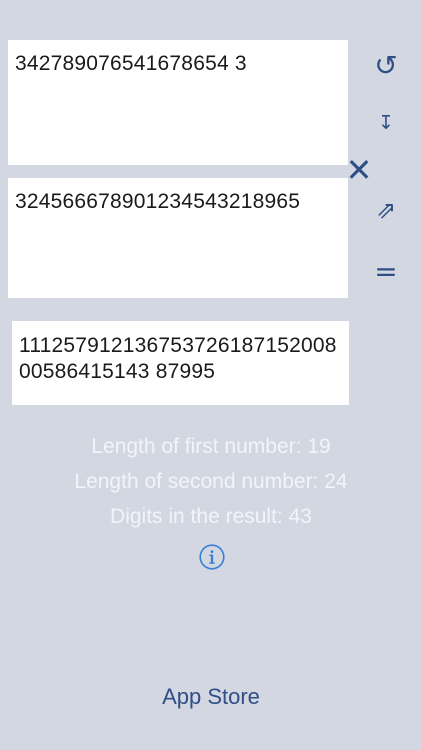  I want to click on reset-icon: ↺, so click(386, 65).